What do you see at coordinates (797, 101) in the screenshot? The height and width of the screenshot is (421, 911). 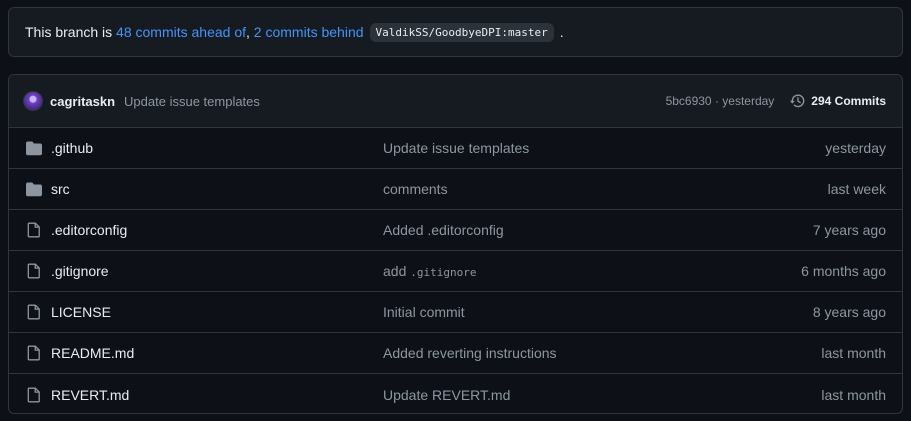 I see `history-icon` at bounding box center [797, 101].